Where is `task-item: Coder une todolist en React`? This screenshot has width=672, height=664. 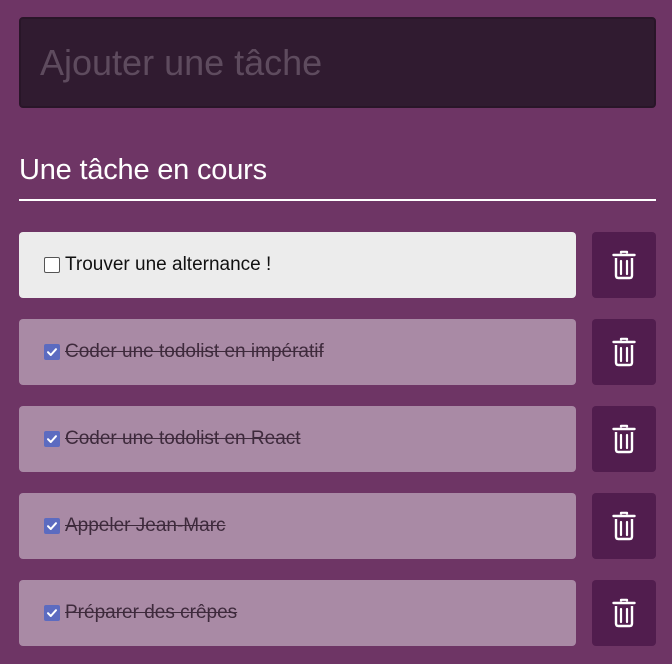 task-item: Coder une todolist en React is located at coordinates (337, 439).